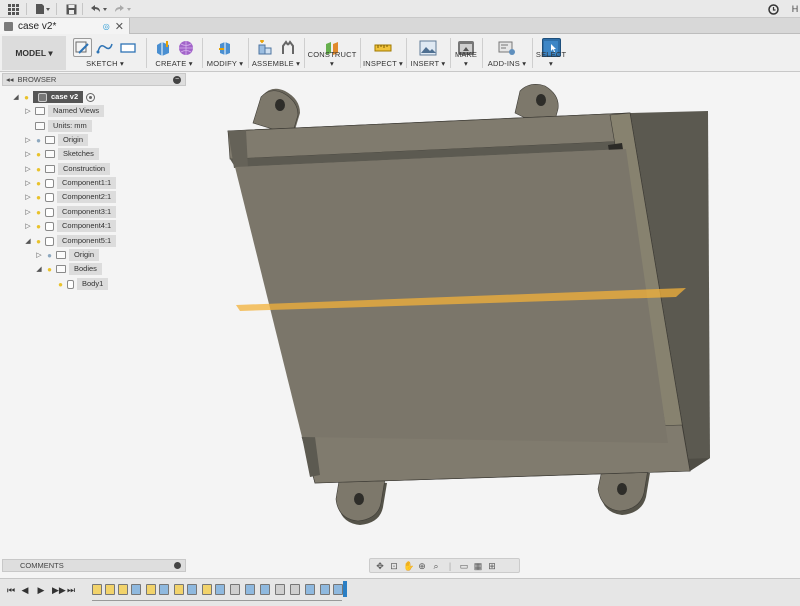  Describe the element at coordinates (436, 566) in the screenshot. I see `zoom-window-icon: ⌕` at that location.